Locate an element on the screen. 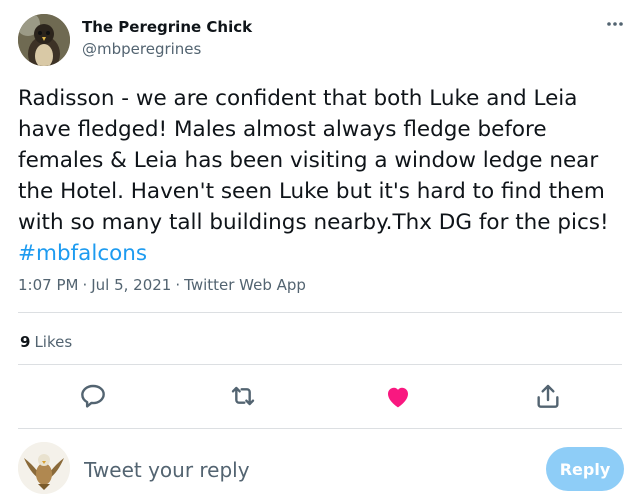 Image resolution: width=640 pixels, height=498 pixels. reply-submit-button: Reply is located at coordinates (585, 469).